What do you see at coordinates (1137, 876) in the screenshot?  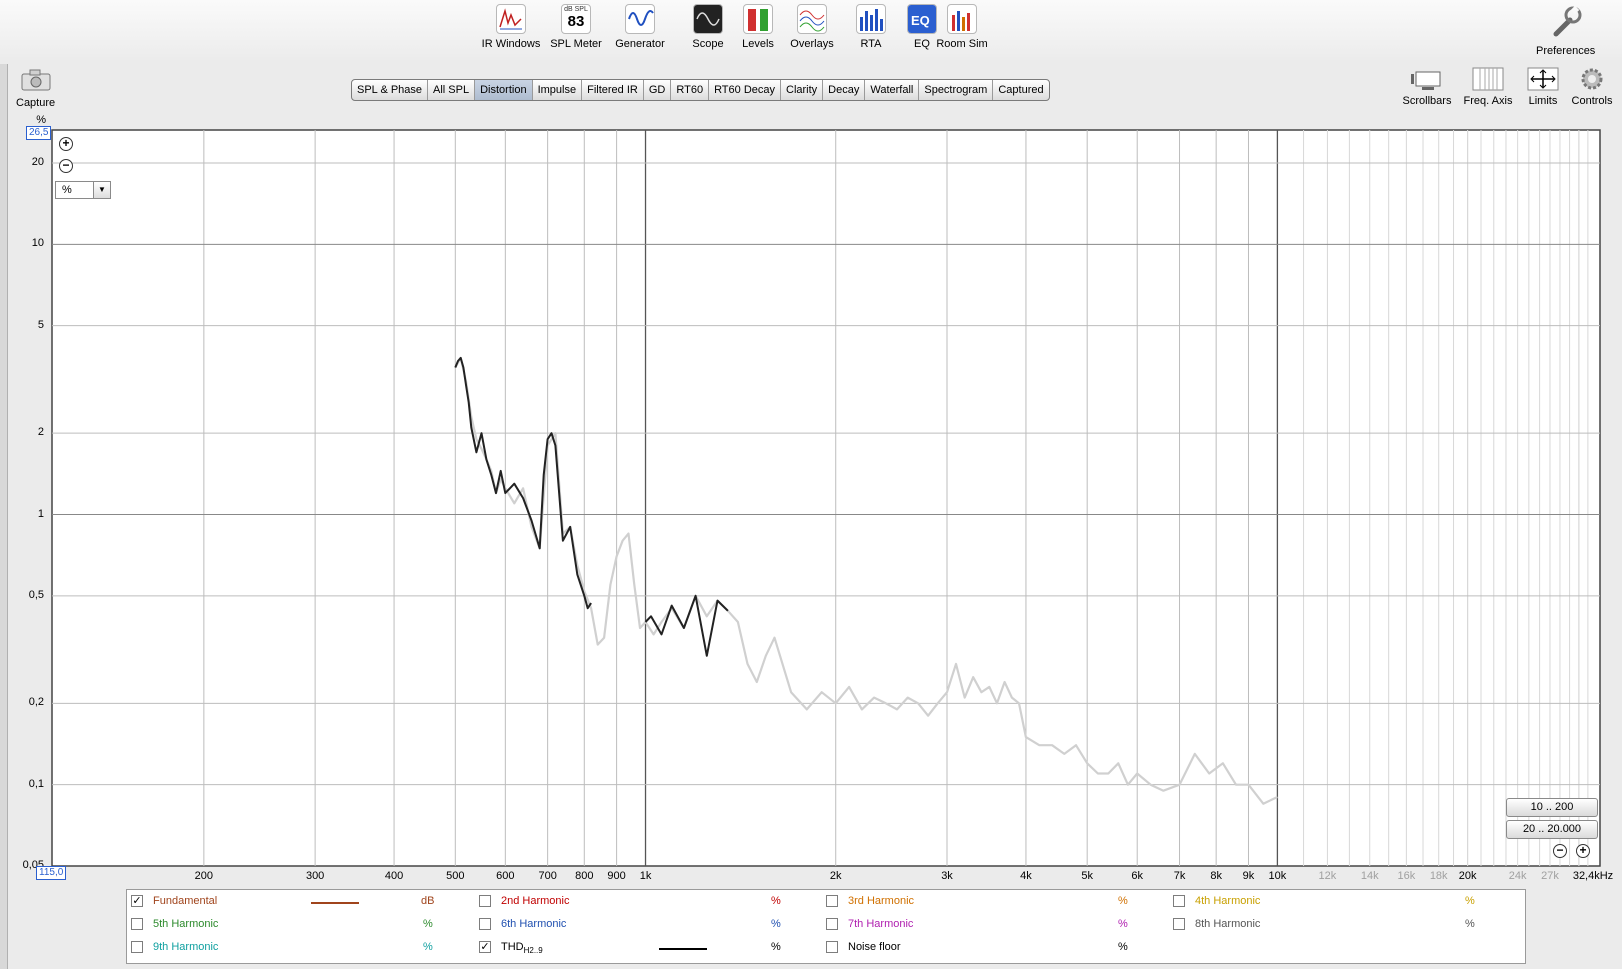 I see `x-tick-label: 6k` at bounding box center [1137, 876].